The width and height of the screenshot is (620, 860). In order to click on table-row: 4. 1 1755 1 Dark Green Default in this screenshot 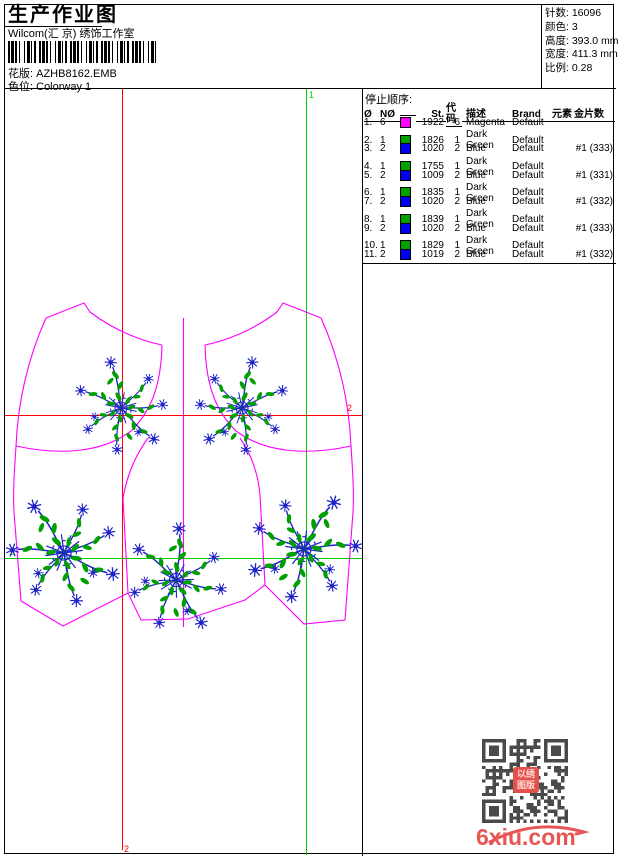, I will do `click(454, 166)`.